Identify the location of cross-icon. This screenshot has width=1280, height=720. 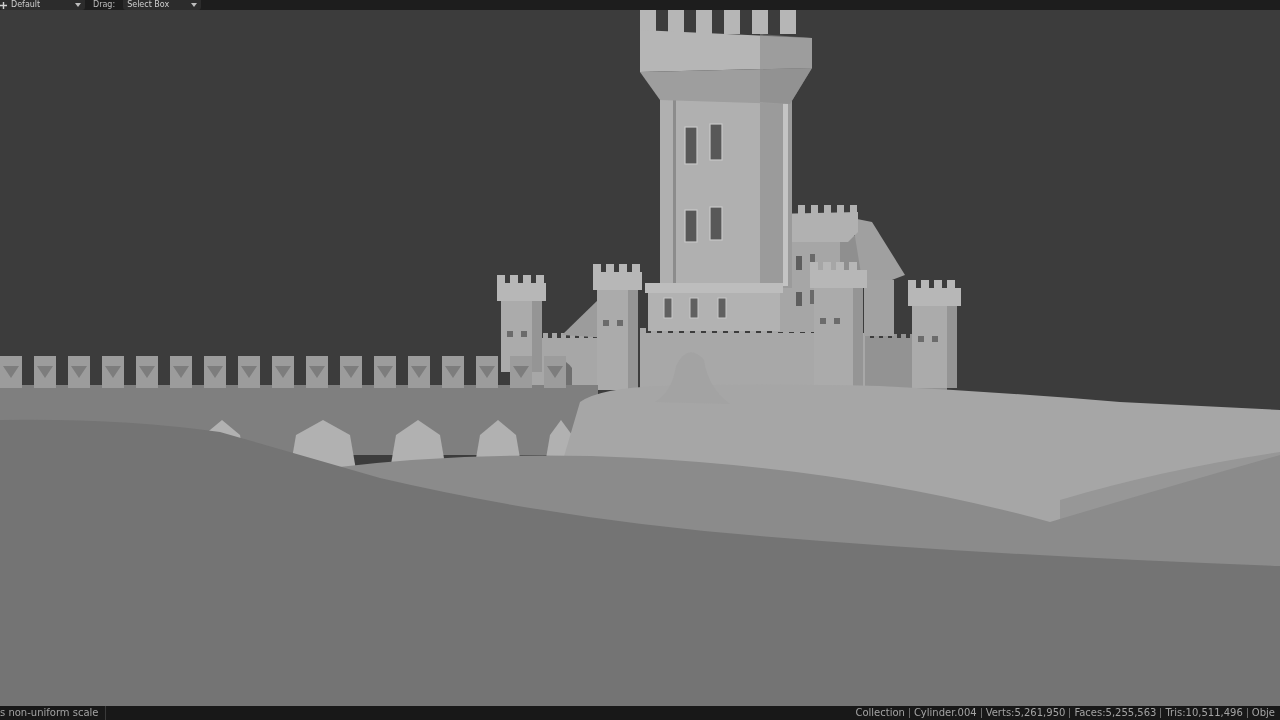
(3, 5).